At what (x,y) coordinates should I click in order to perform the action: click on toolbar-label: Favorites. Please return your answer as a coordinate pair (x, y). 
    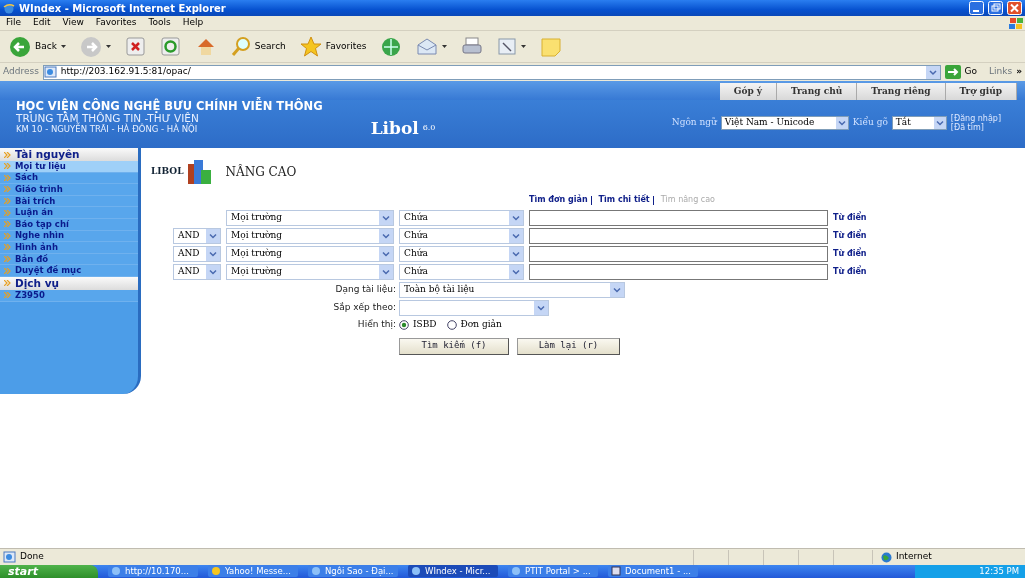
    Looking at the image, I should click on (346, 46).